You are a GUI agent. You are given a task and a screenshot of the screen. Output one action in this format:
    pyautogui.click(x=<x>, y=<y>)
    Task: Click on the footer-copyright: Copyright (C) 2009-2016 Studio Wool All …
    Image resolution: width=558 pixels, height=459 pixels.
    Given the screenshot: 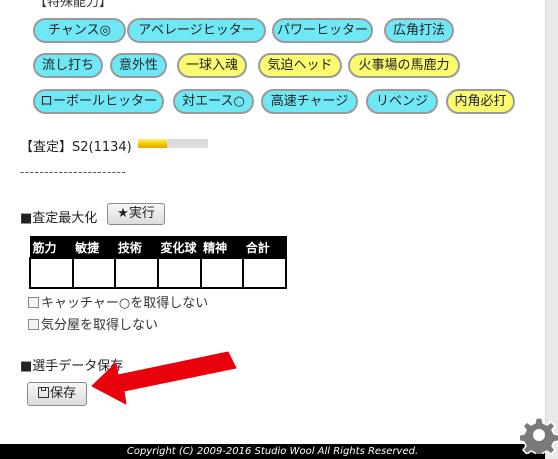 What is the action you would take?
    pyautogui.click(x=272, y=451)
    